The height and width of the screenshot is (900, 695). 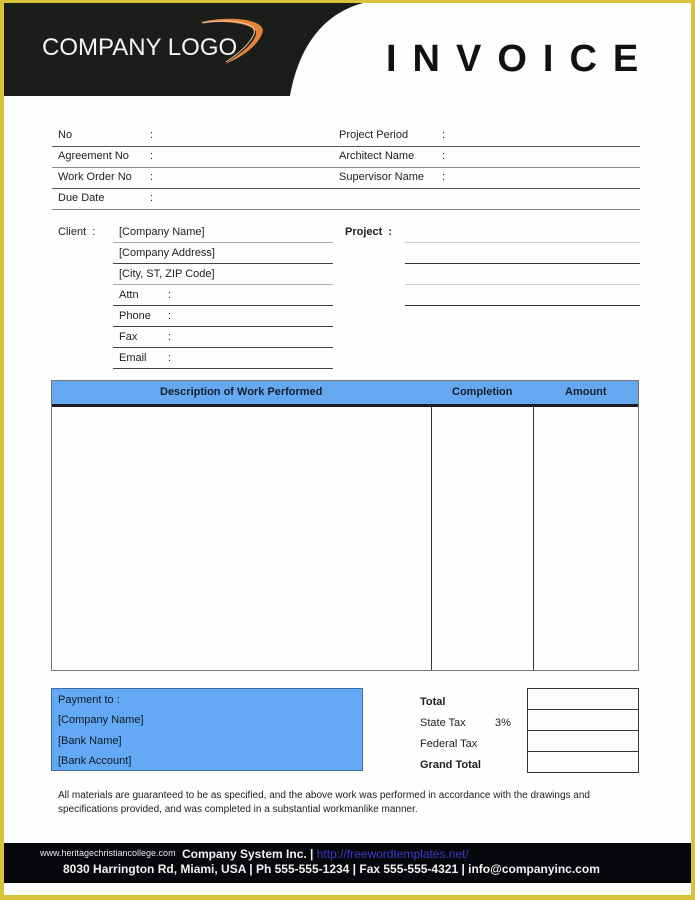 What do you see at coordinates (381, 177) in the screenshot?
I see `info-label: Supervisor Name` at bounding box center [381, 177].